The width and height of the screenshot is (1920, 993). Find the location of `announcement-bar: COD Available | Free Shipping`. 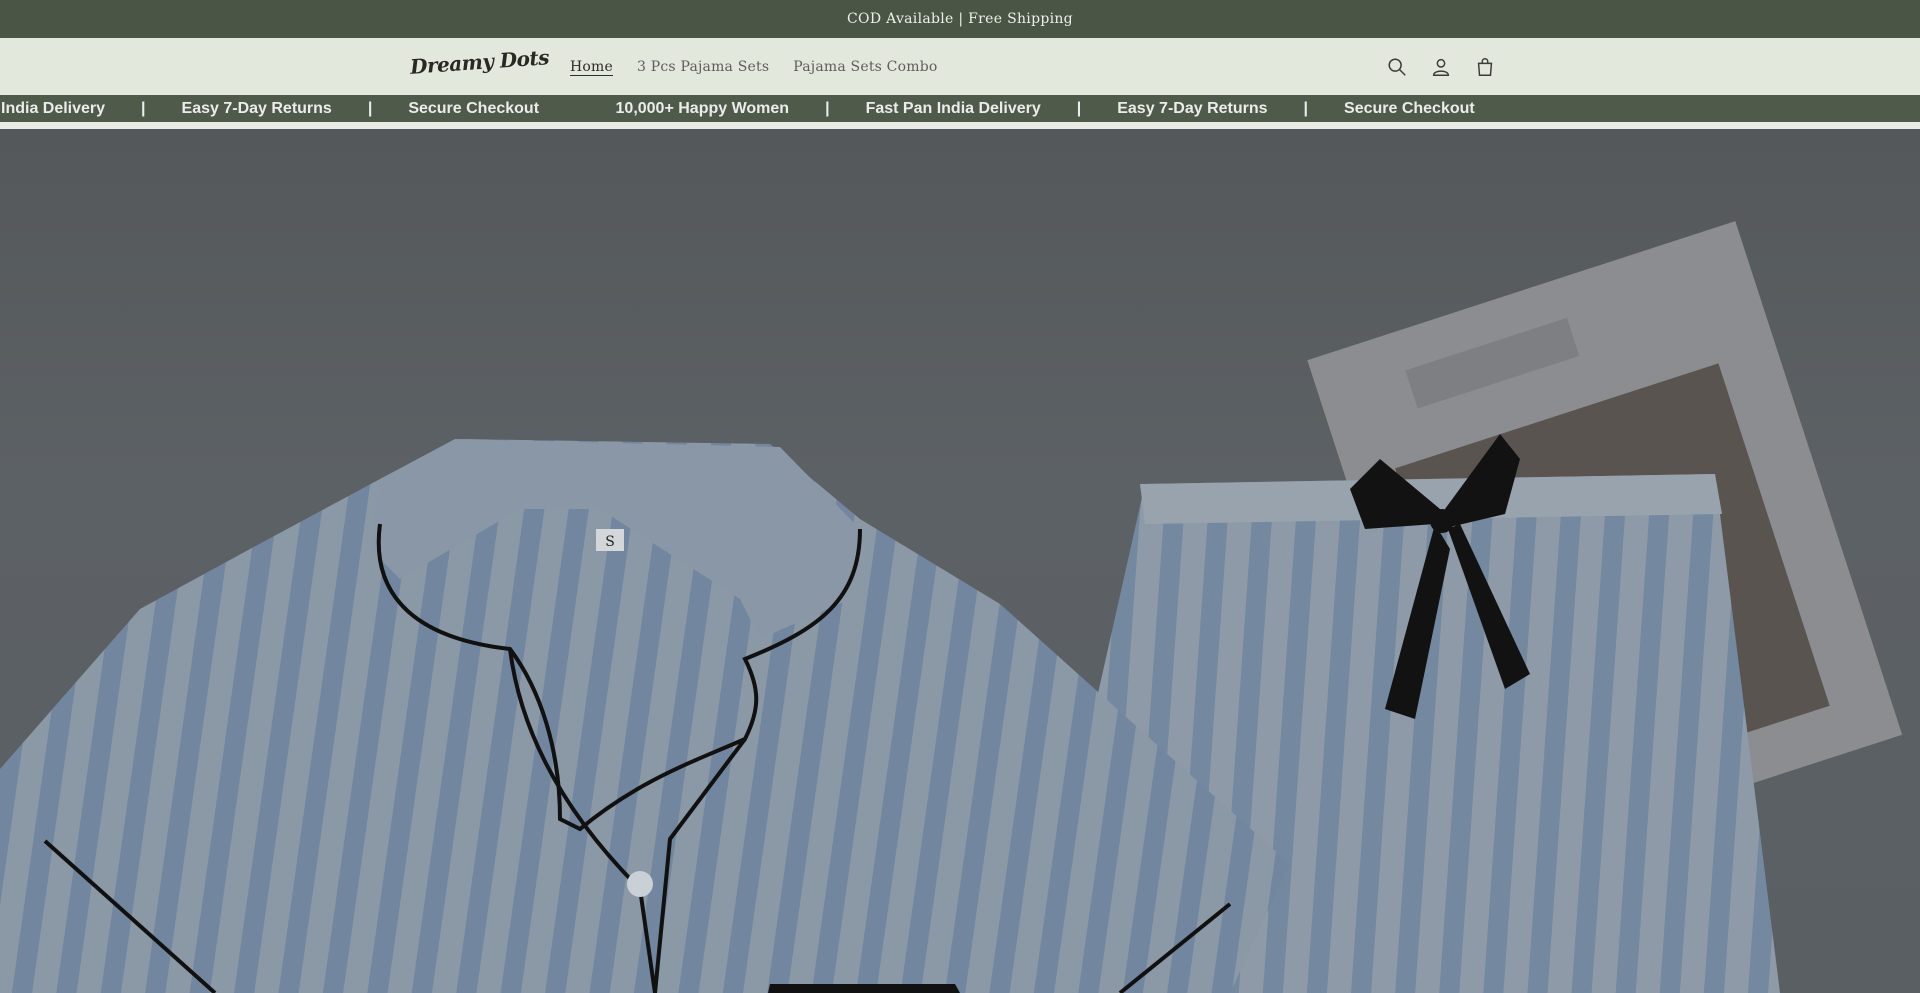

announcement-bar: COD Available | Free Shipping is located at coordinates (960, 19).